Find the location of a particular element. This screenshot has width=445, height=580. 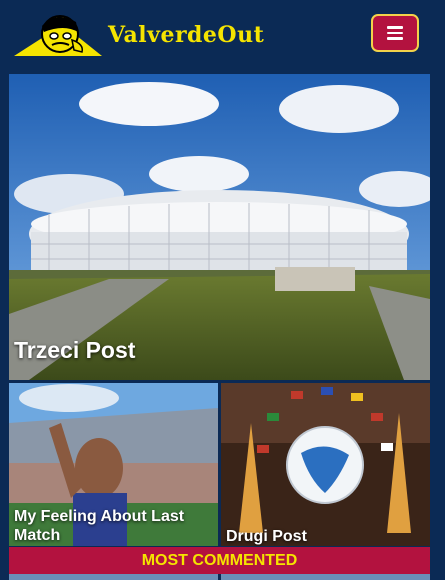

post-card: Drugi Post is located at coordinates (325, 464).